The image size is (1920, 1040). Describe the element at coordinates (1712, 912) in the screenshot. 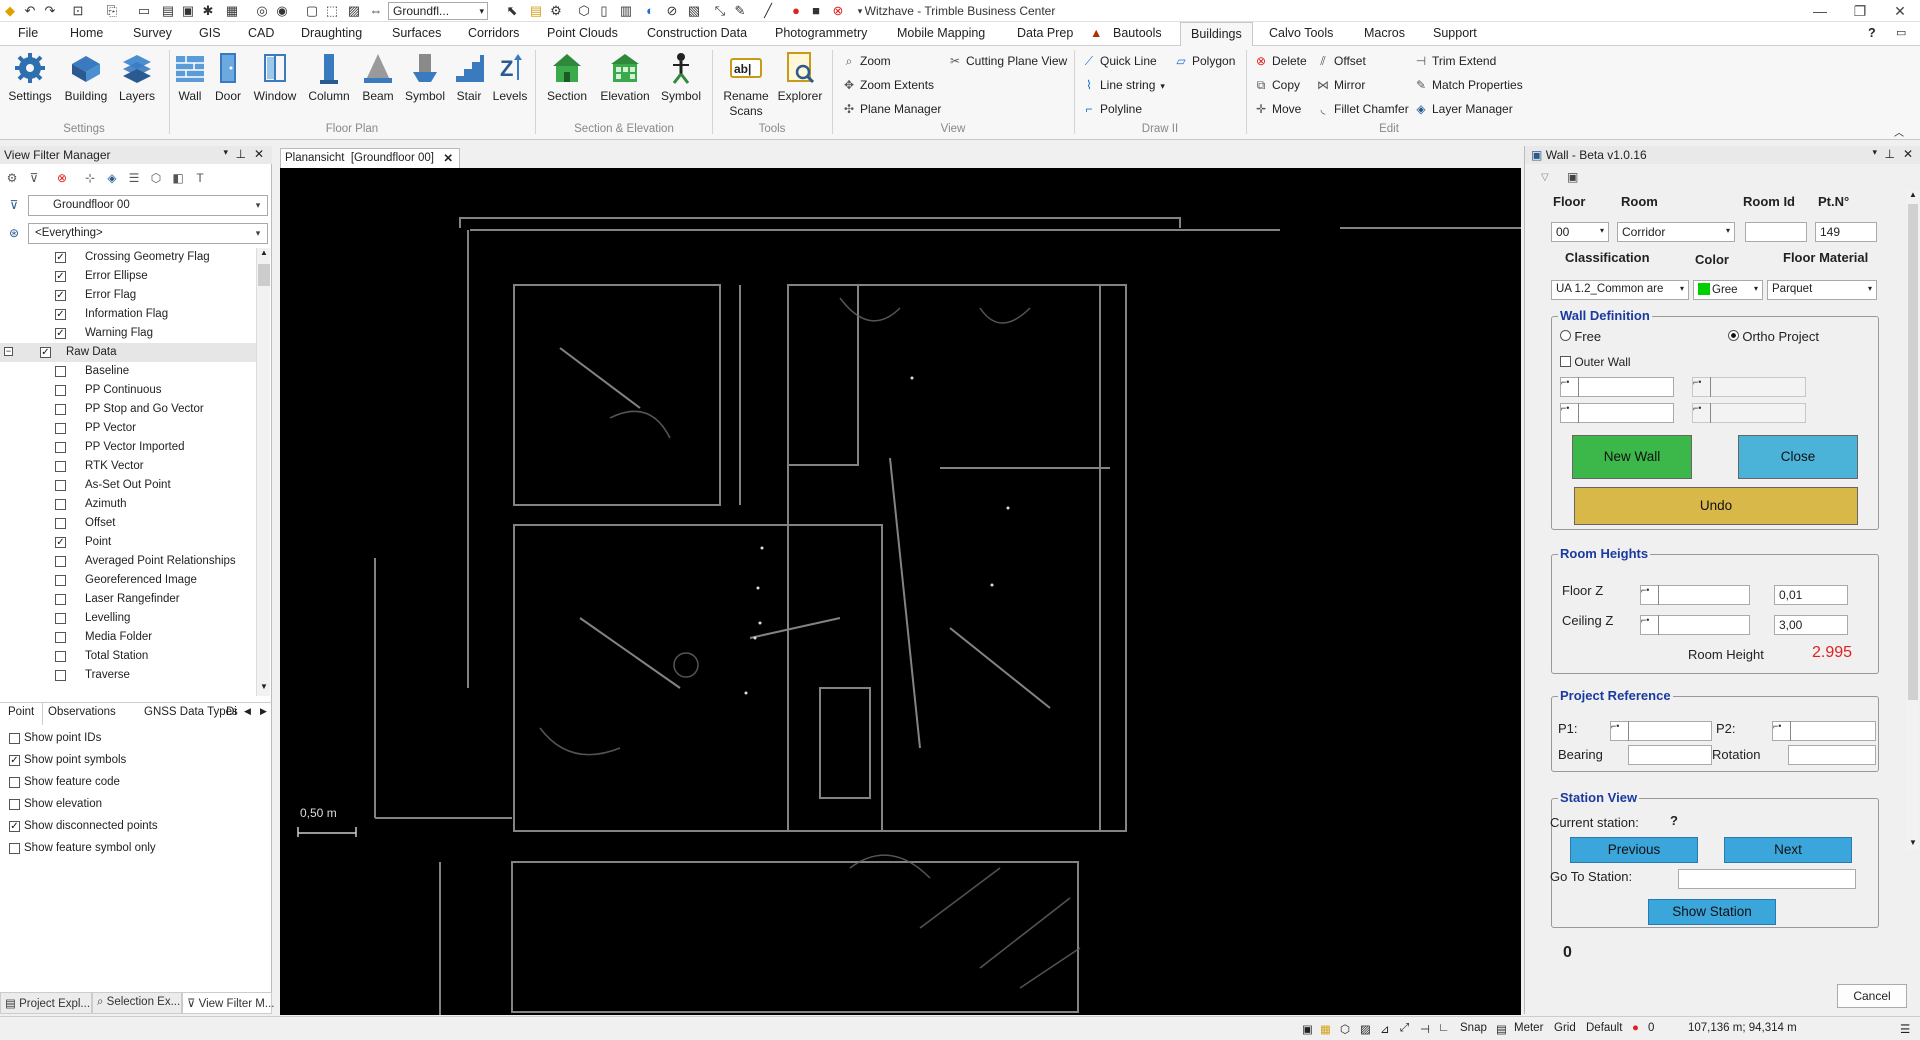

I see `show-station-button: Show Station` at that location.